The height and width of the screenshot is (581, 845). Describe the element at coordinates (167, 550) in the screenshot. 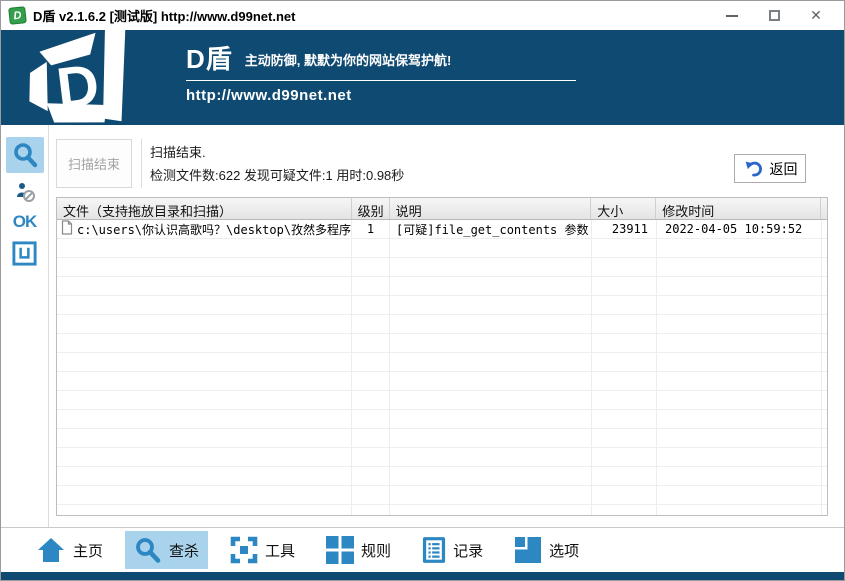

I see `toolbar-item-scan: 查杀` at that location.